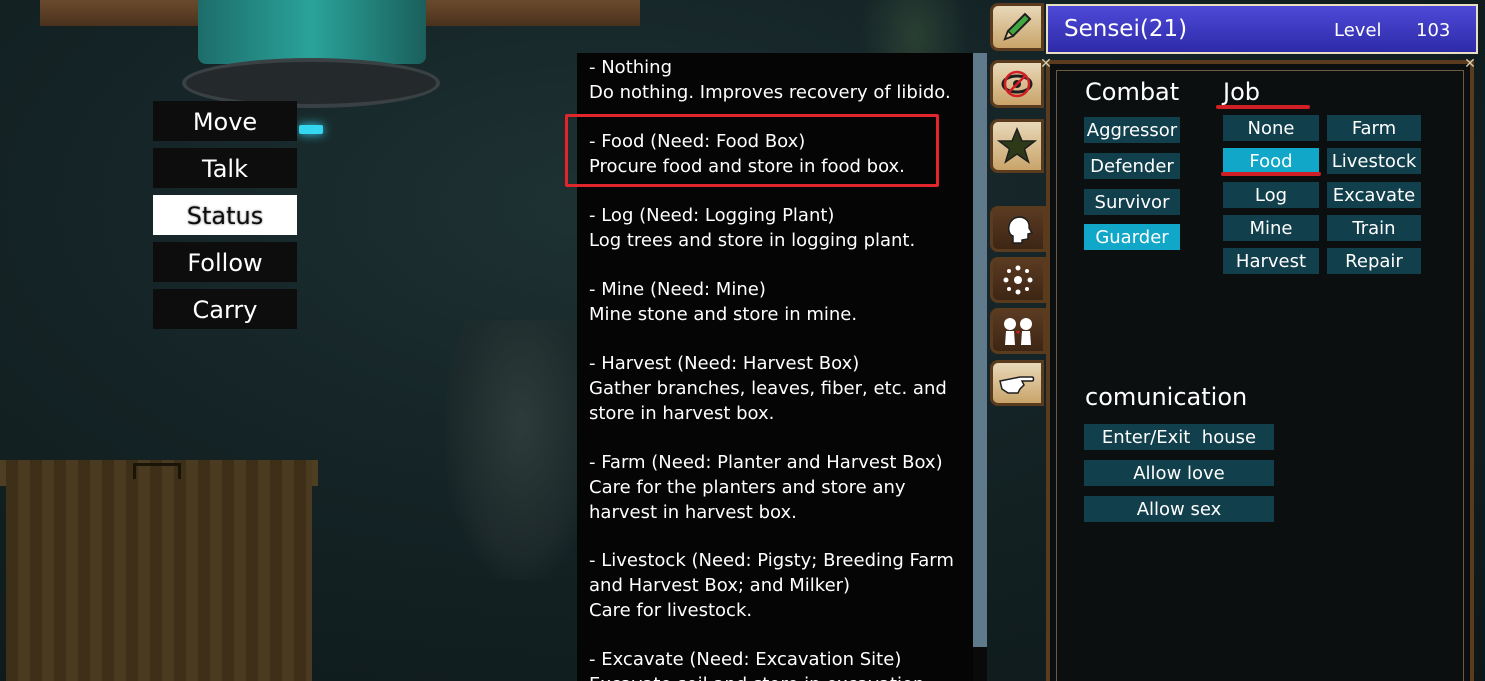 This screenshot has height=681, width=1485. Describe the element at coordinates (1358, 30) in the screenshot. I see `level-label: Level` at that location.